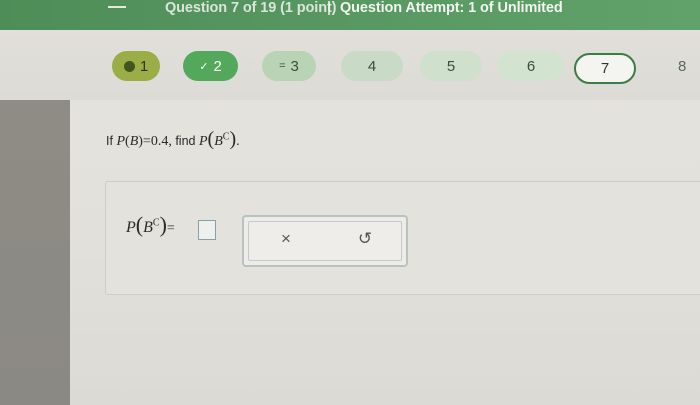 The image size is (700, 405). I want to click on question-nav-8: 8, so click(689, 66).